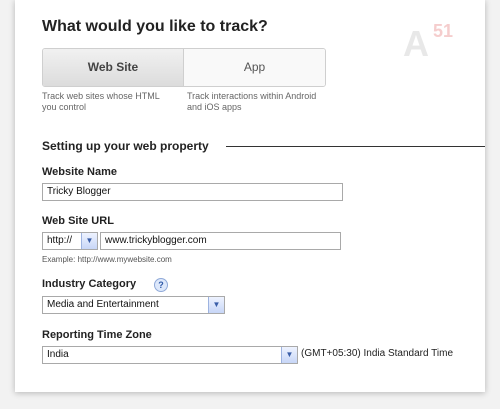 Image resolution: width=500 pixels, height=409 pixels. Describe the element at coordinates (97, 335) in the screenshot. I see `time-zone-label: Reporting Time Zone` at that location.